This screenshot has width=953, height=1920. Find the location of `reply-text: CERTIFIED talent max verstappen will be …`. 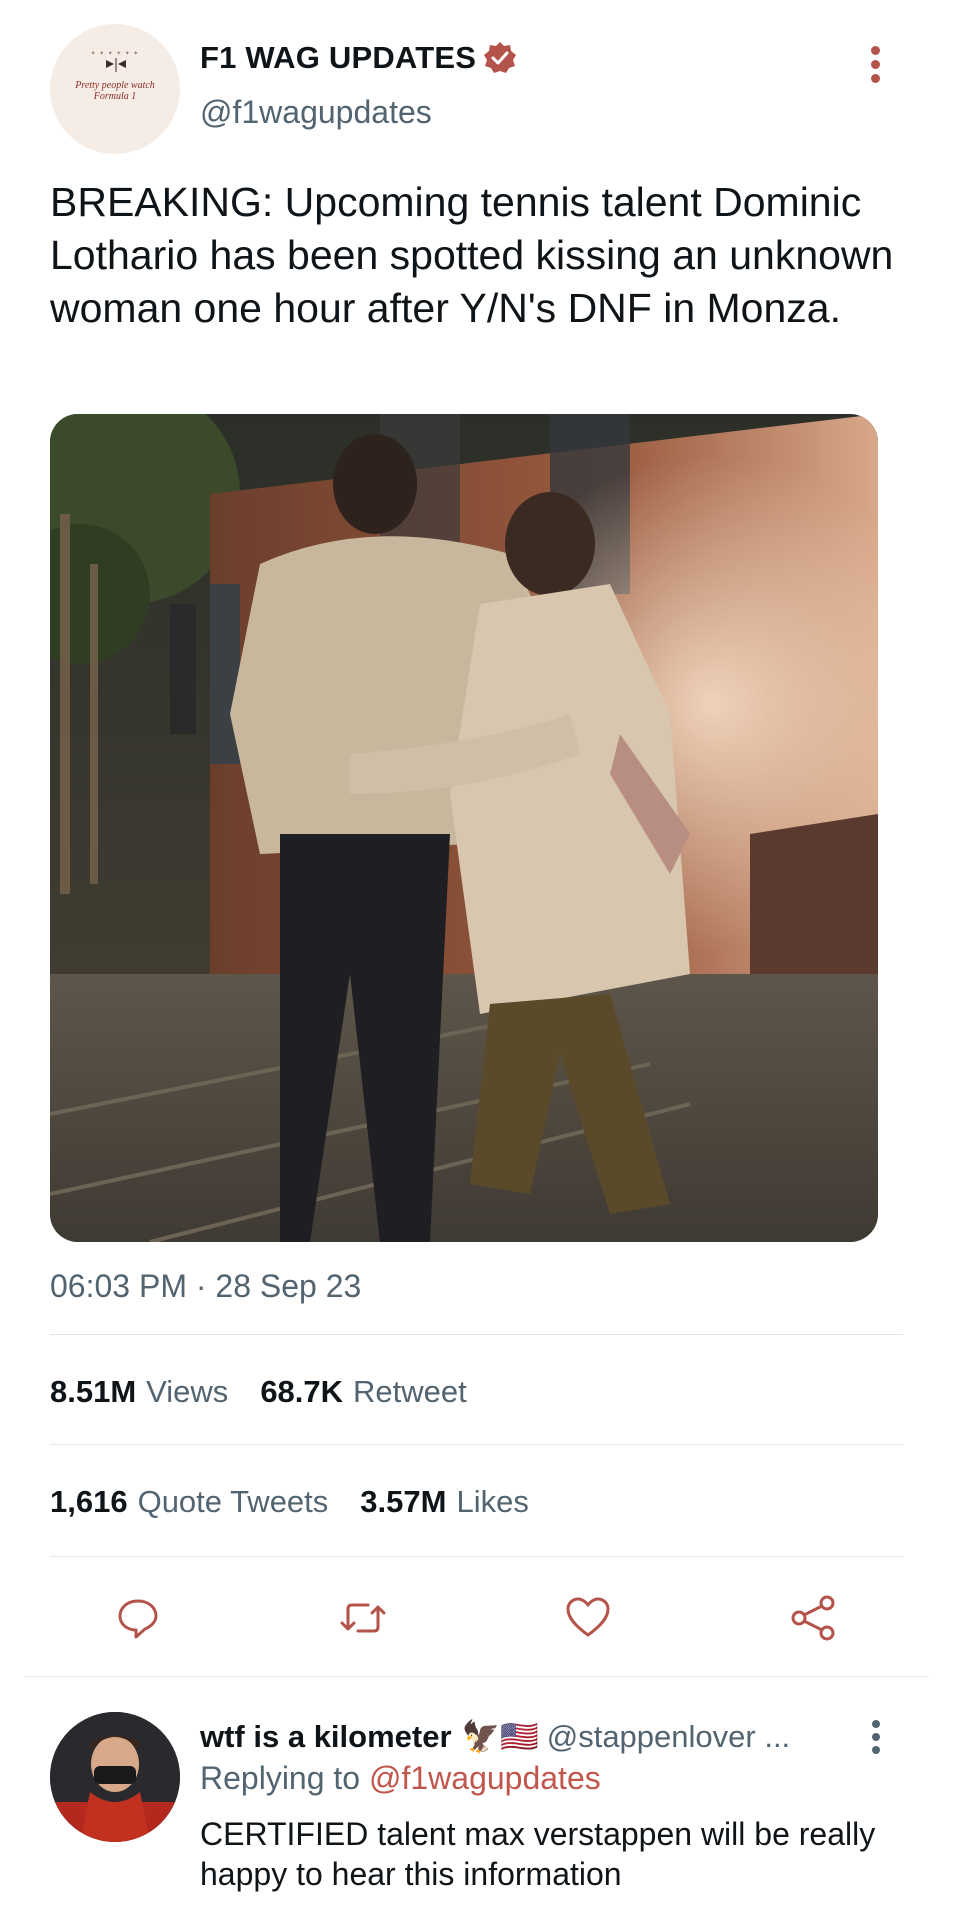

reply-text: CERTIFIED talent max verstappen will be … is located at coordinates (538, 1854).